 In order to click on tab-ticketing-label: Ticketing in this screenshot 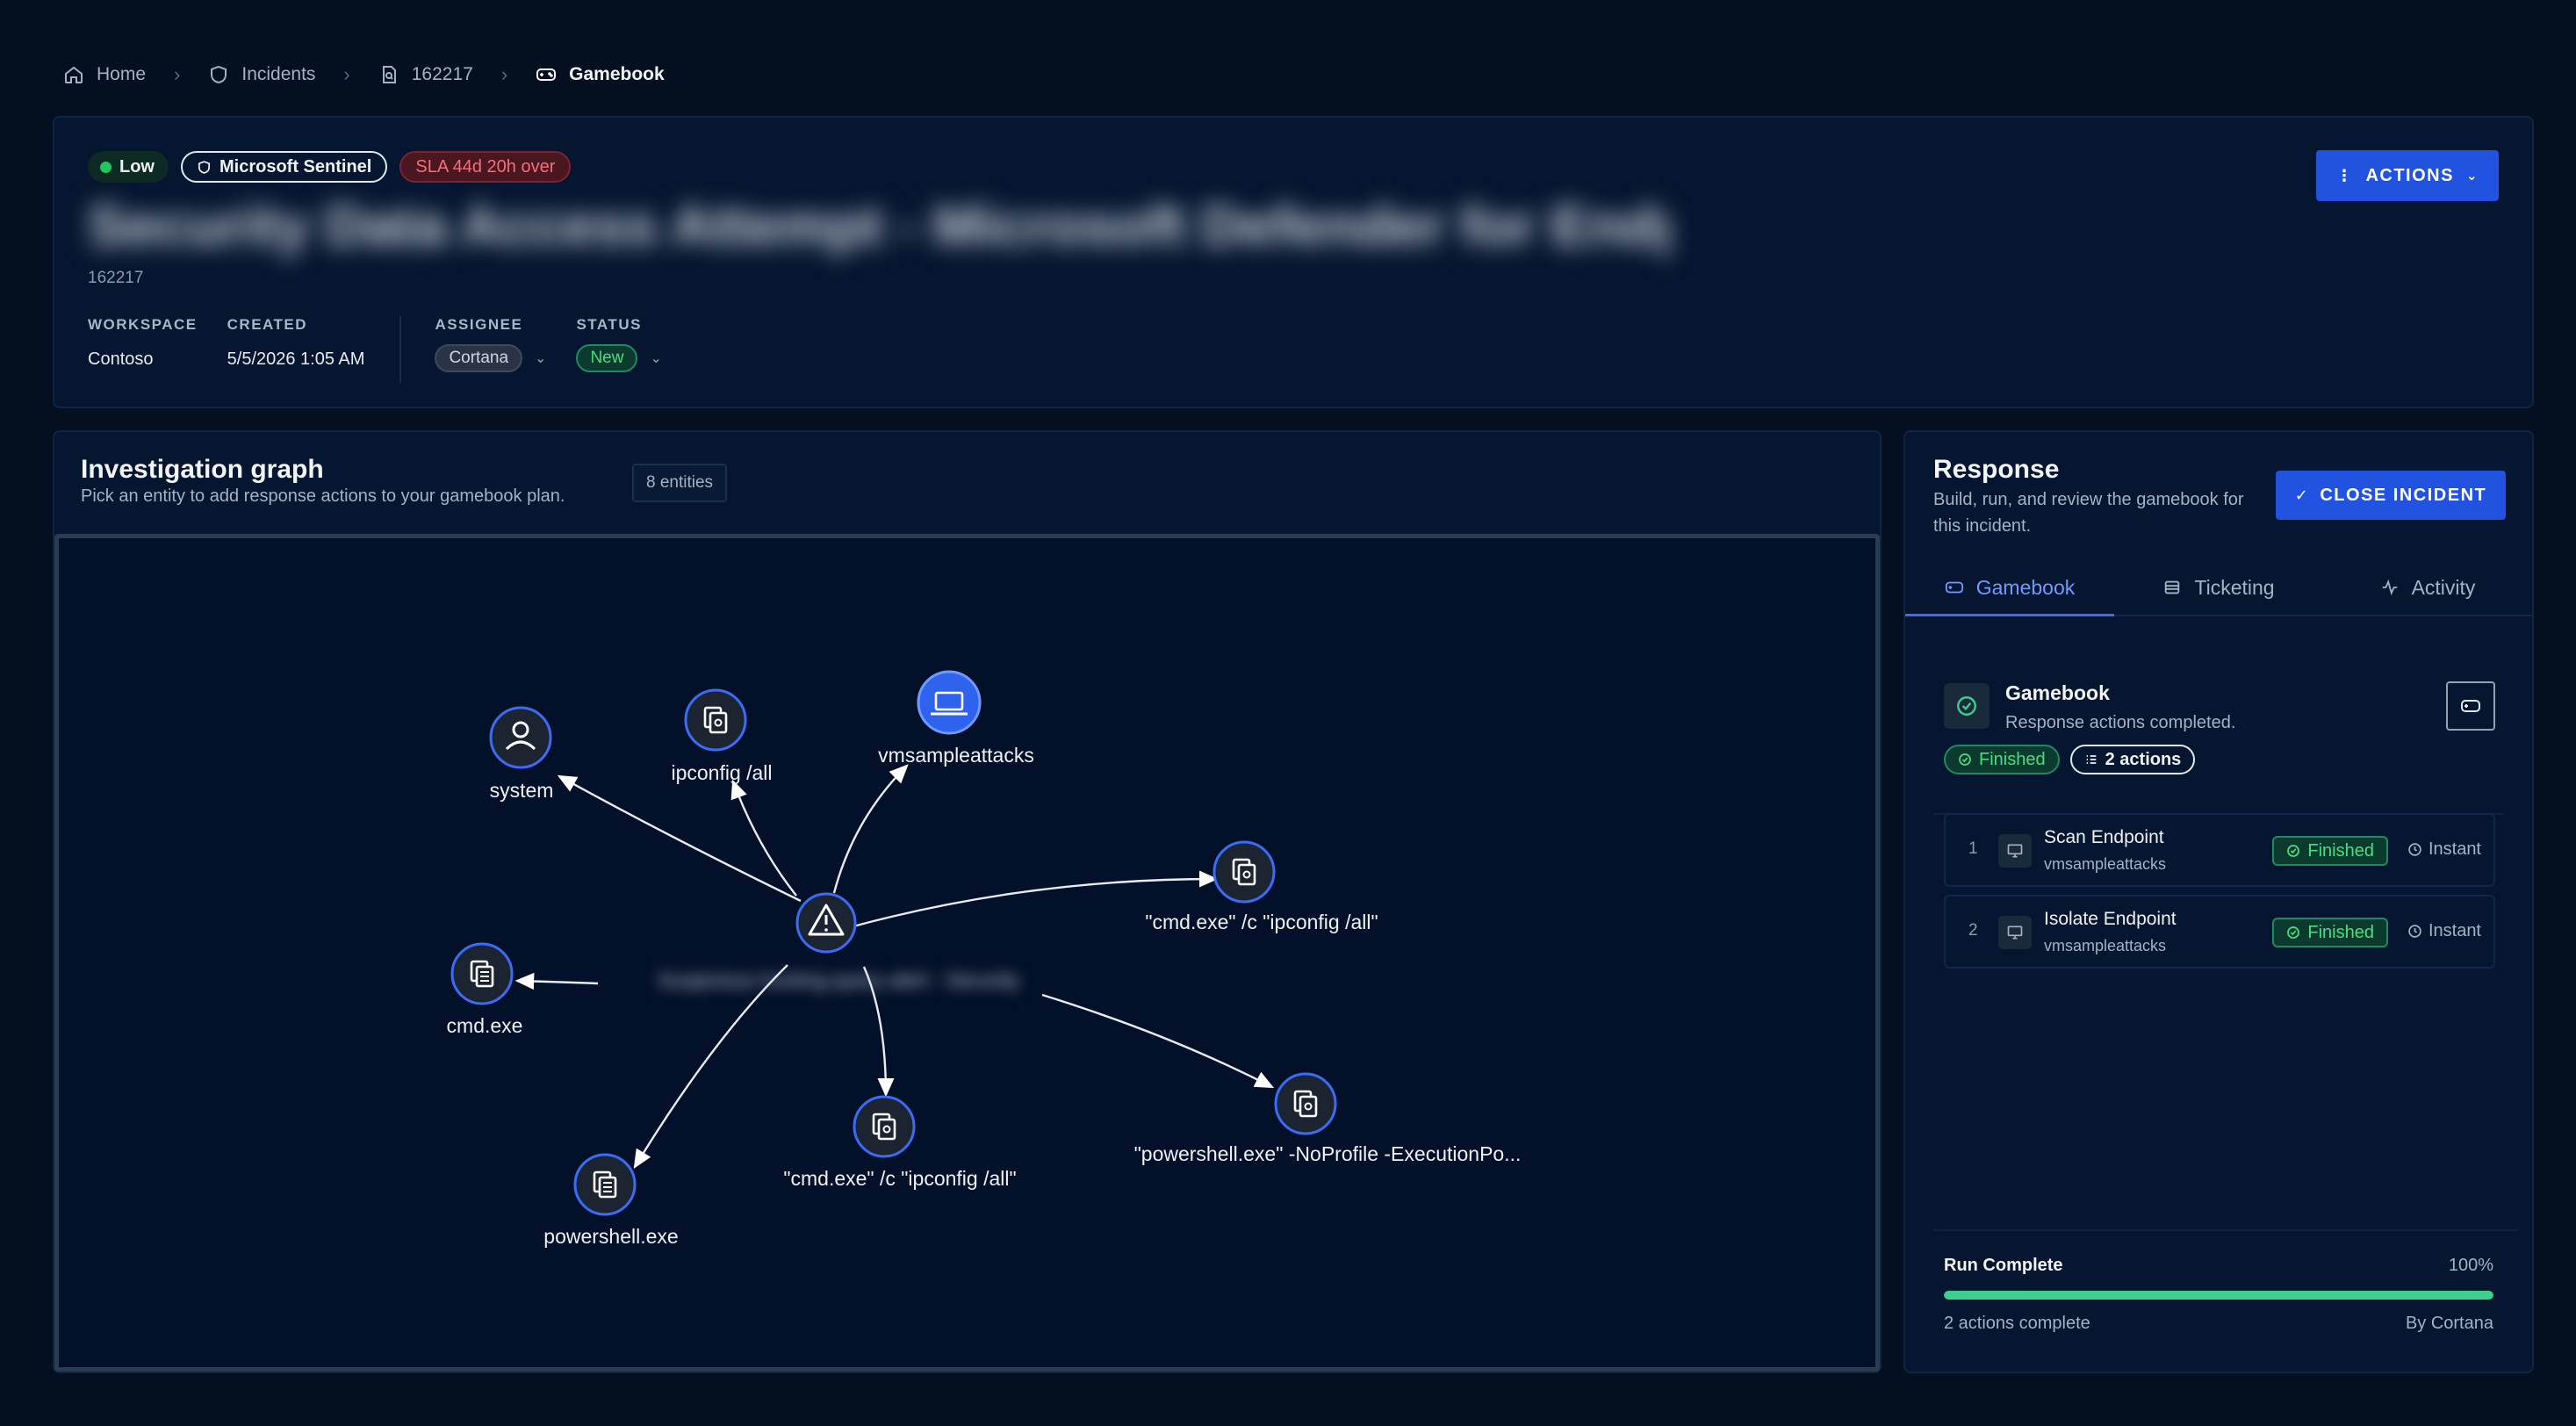, I will do `click(2234, 587)`.